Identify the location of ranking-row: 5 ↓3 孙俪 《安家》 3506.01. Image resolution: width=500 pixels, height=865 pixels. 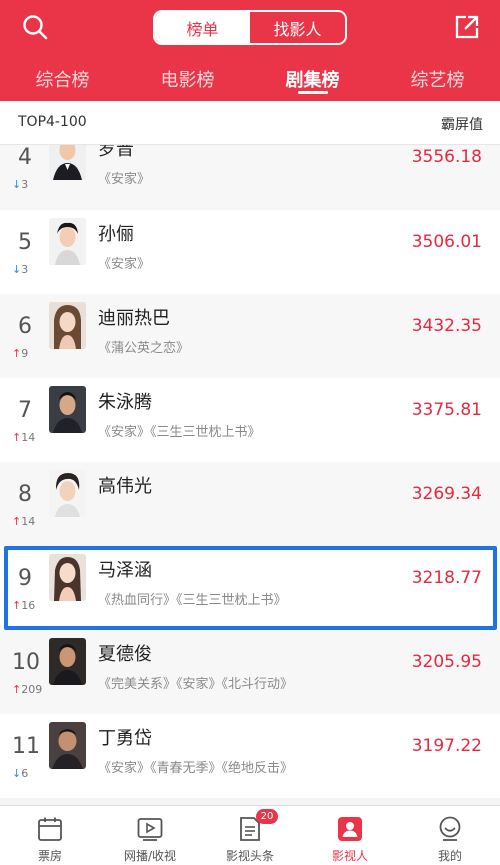
(250, 252).